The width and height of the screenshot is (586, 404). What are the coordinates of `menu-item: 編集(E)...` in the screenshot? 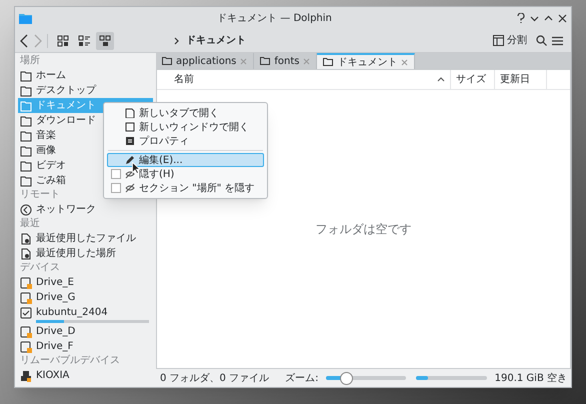 It's located at (185, 160).